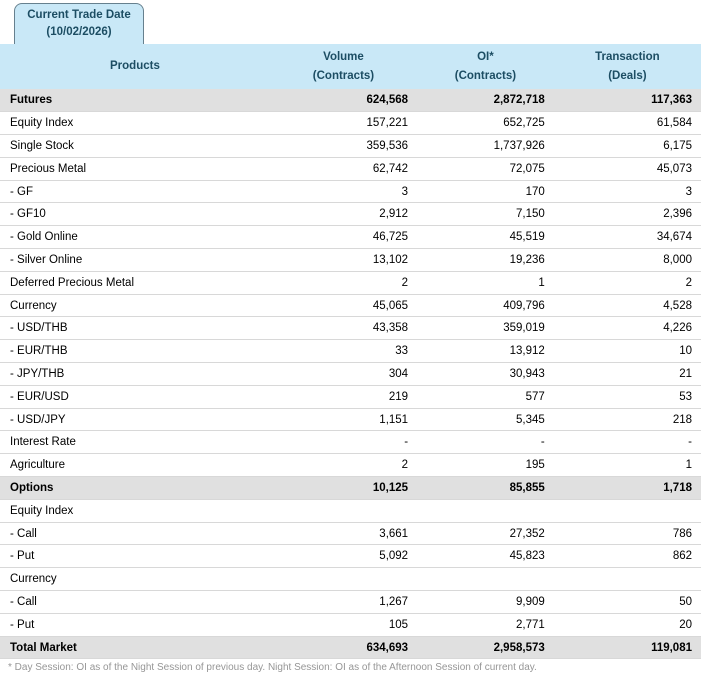  Describe the element at coordinates (343, 442) in the screenshot. I see `volume-cell: -` at that location.